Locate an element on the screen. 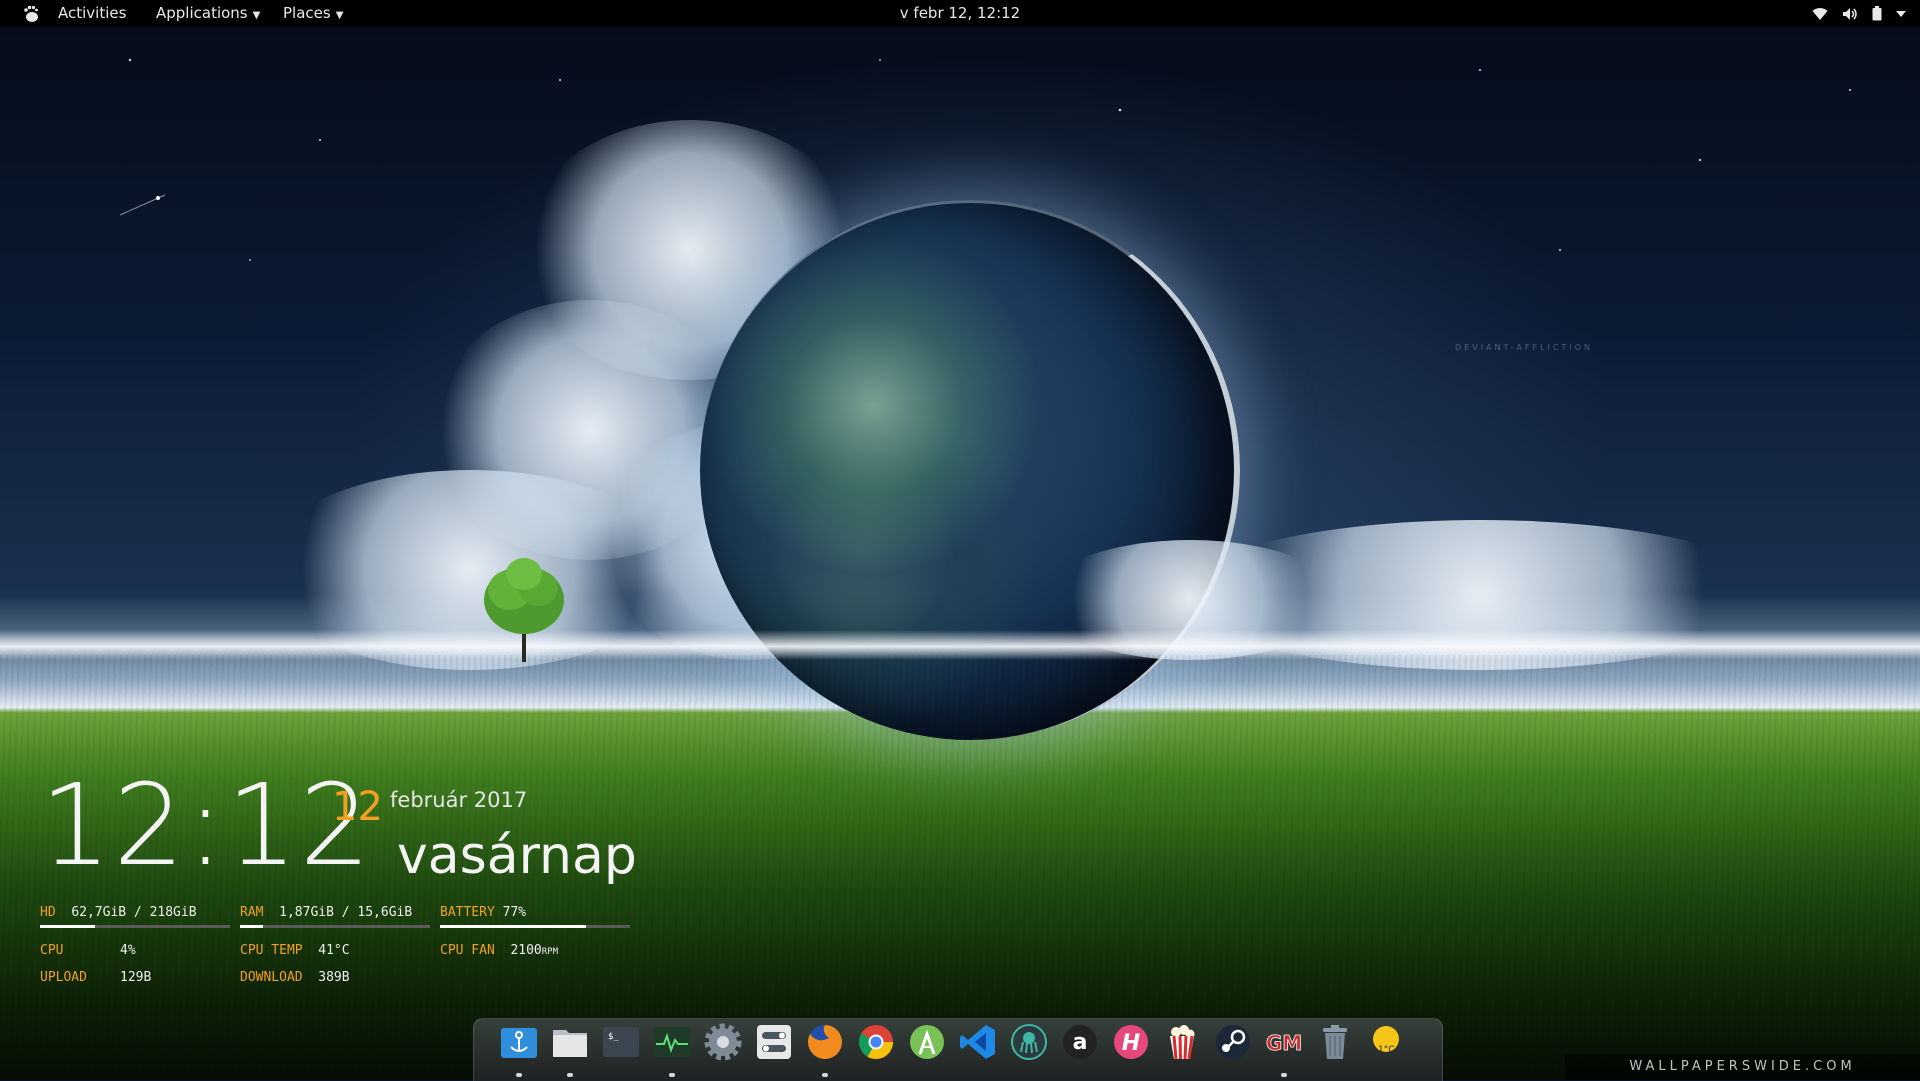  hd-stat: HD 62,7GiB / 218GiB is located at coordinates (135, 916).